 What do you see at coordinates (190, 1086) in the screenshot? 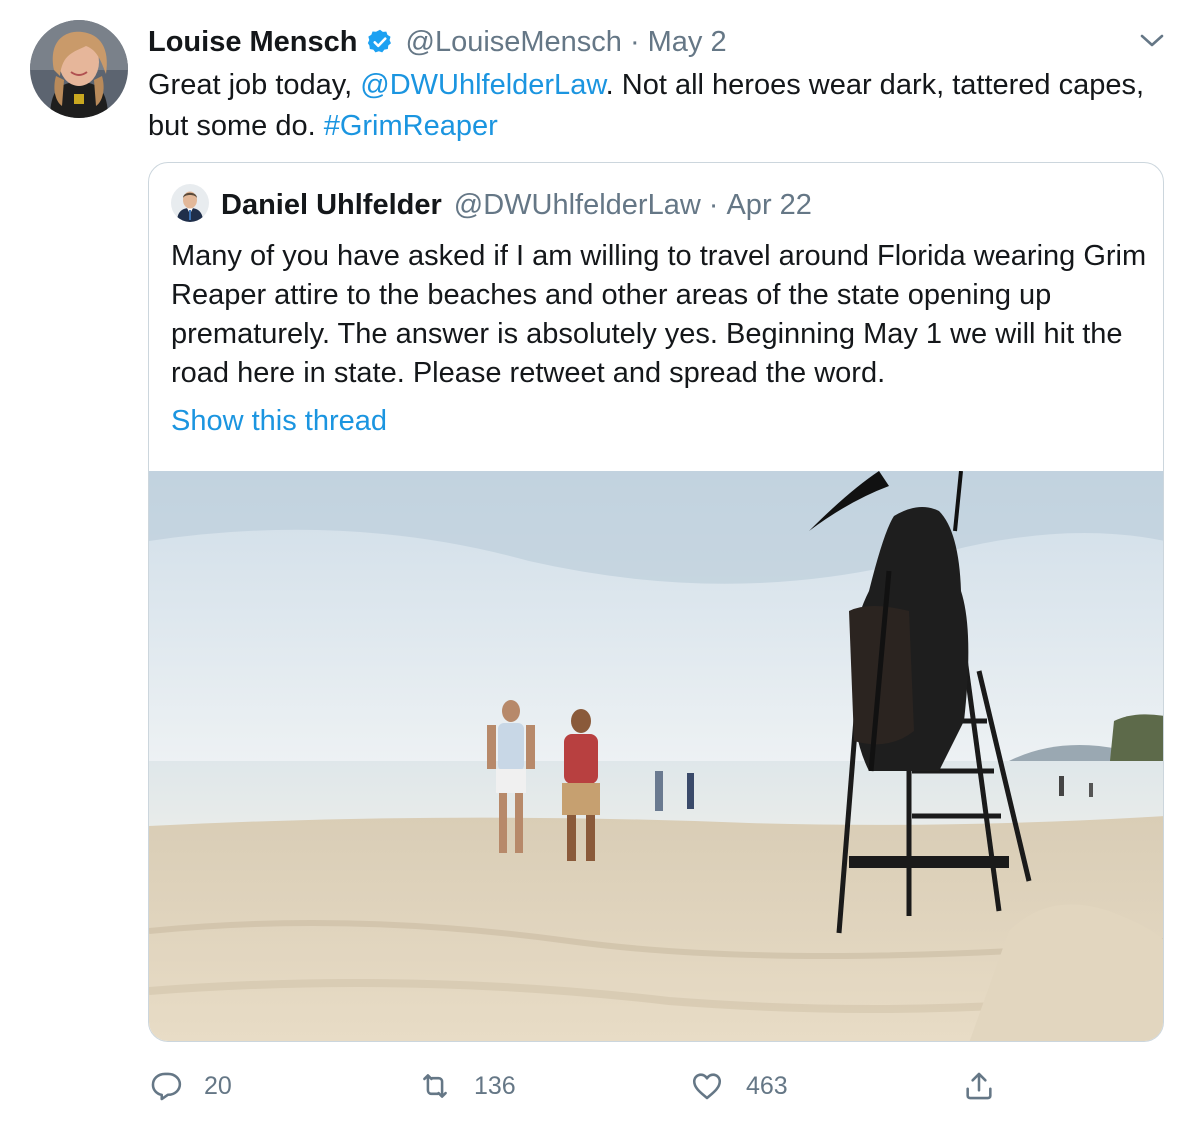
I see `reply-button: 20` at bounding box center [190, 1086].